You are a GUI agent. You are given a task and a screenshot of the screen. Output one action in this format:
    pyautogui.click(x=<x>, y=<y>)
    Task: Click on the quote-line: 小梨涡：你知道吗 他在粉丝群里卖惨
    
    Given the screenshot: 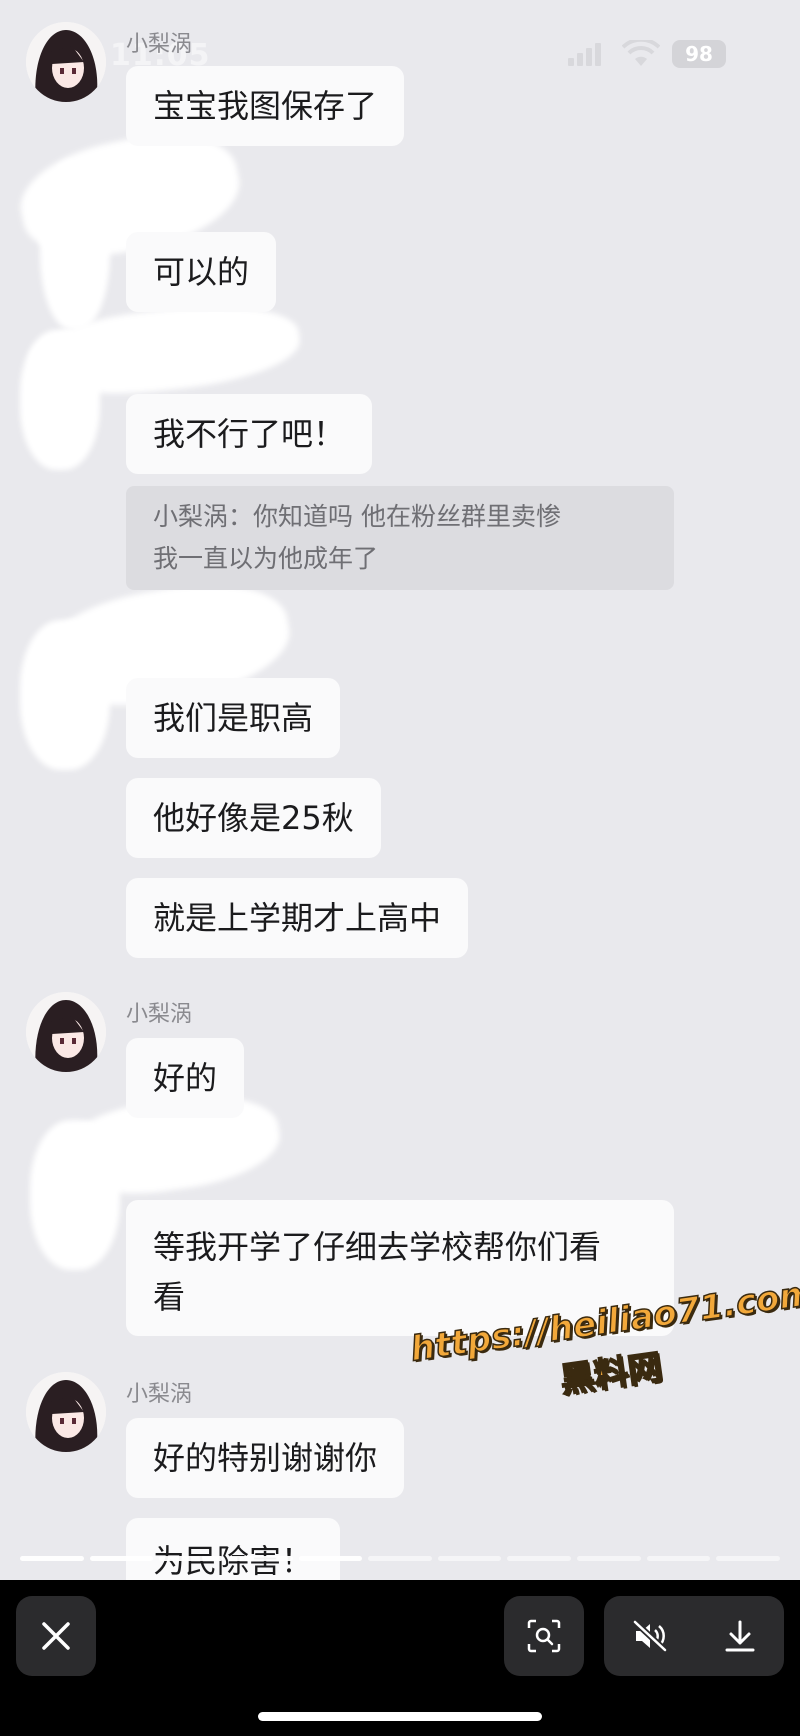 What is the action you would take?
    pyautogui.click(x=357, y=516)
    